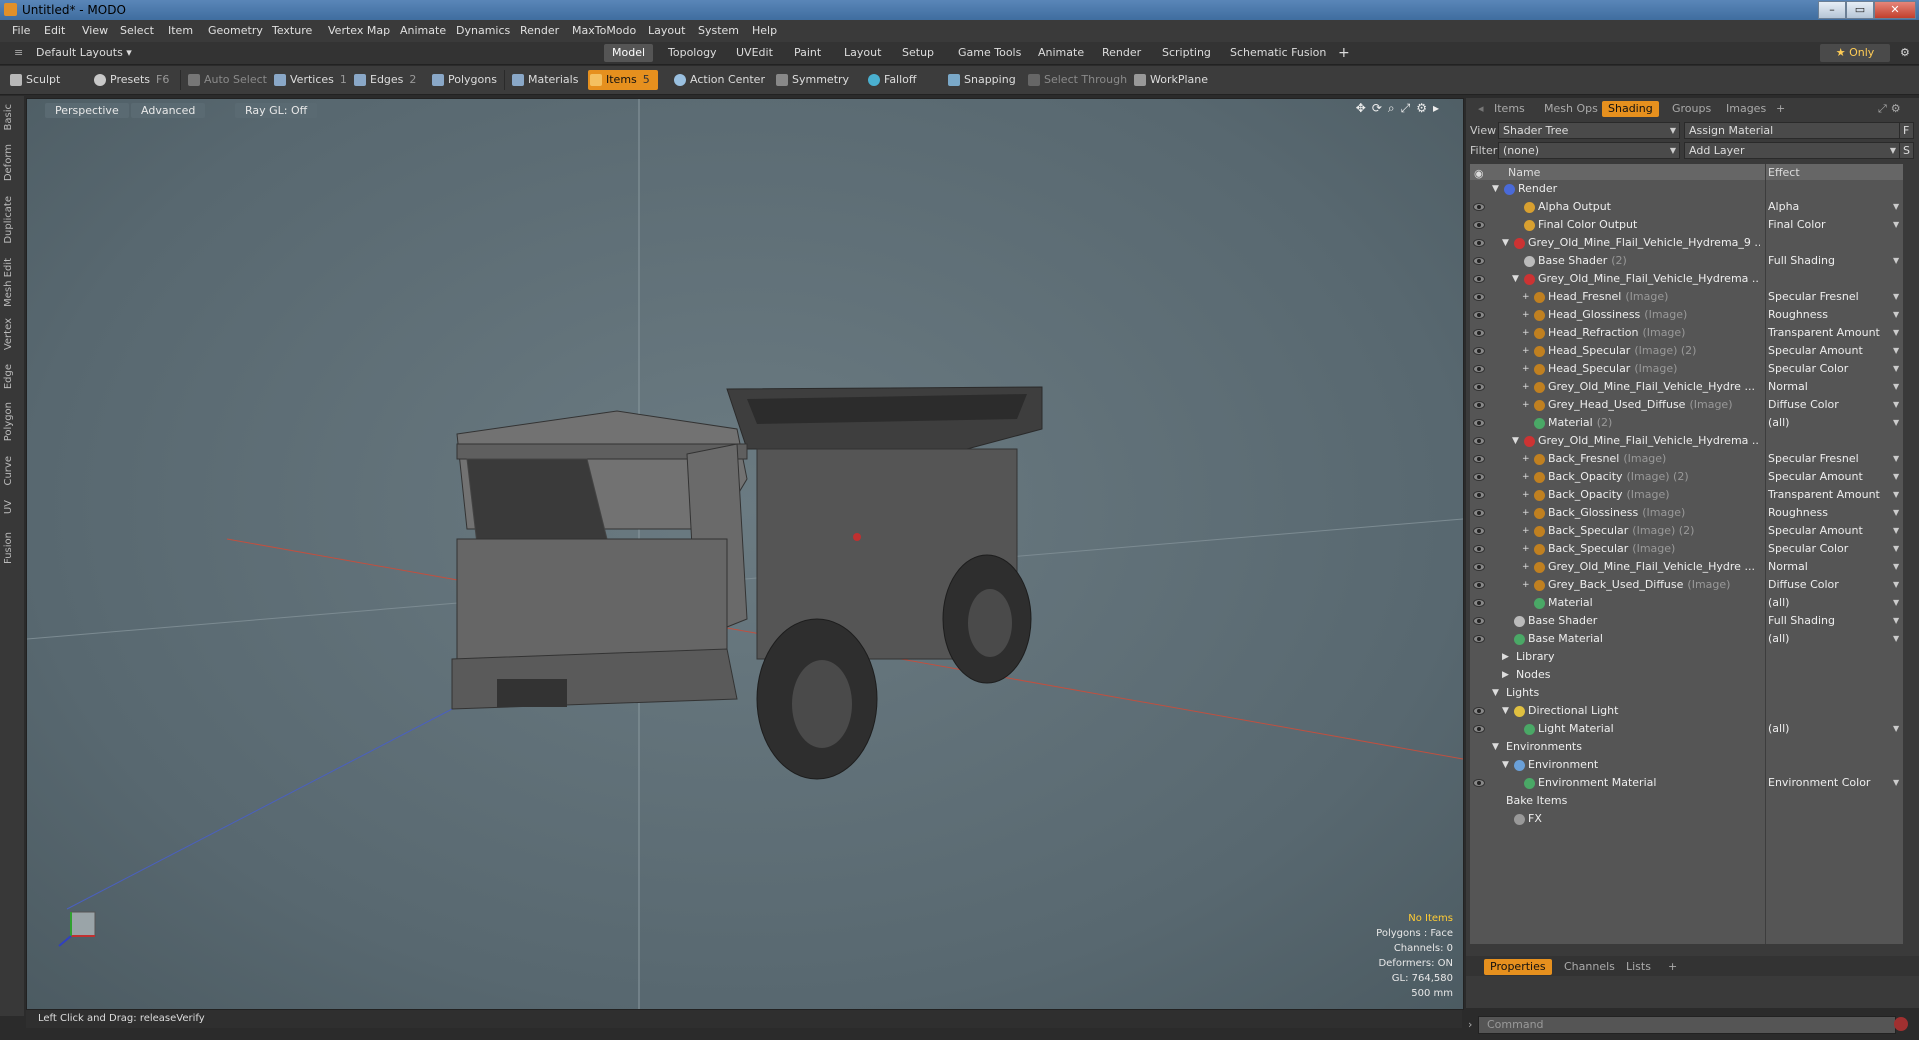  Describe the element at coordinates (1686, 729) in the screenshot. I see `tree-row: Light Material (all) ▼` at that location.